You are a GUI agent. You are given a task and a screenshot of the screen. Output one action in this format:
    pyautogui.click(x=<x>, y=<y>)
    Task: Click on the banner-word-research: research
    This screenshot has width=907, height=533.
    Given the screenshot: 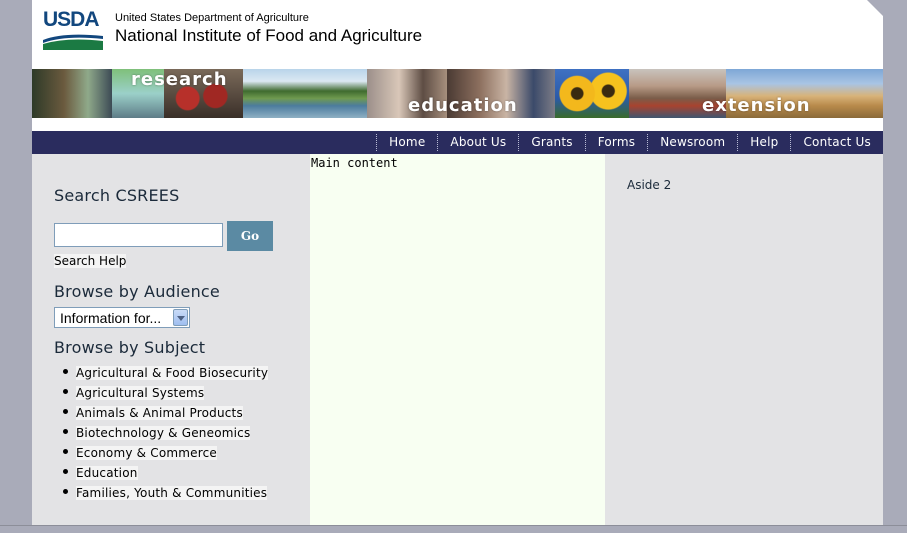 What is the action you would take?
    pyautogui.click(x=179, y=79)
    